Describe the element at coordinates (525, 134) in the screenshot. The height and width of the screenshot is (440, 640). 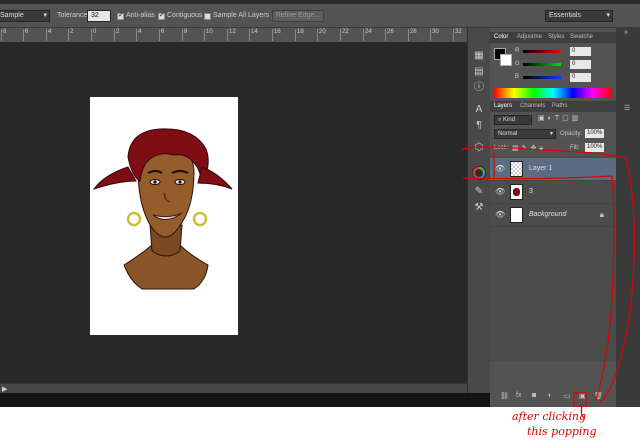
I see `blend-mode-dropdown: Normal ▾` at that location.